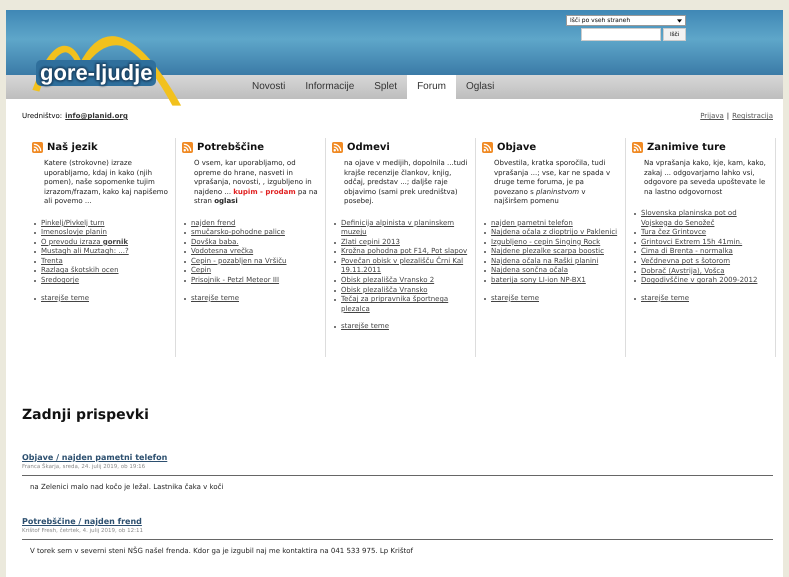  I want to click on forum-category-title: Potrebščine, so click(230, 147).